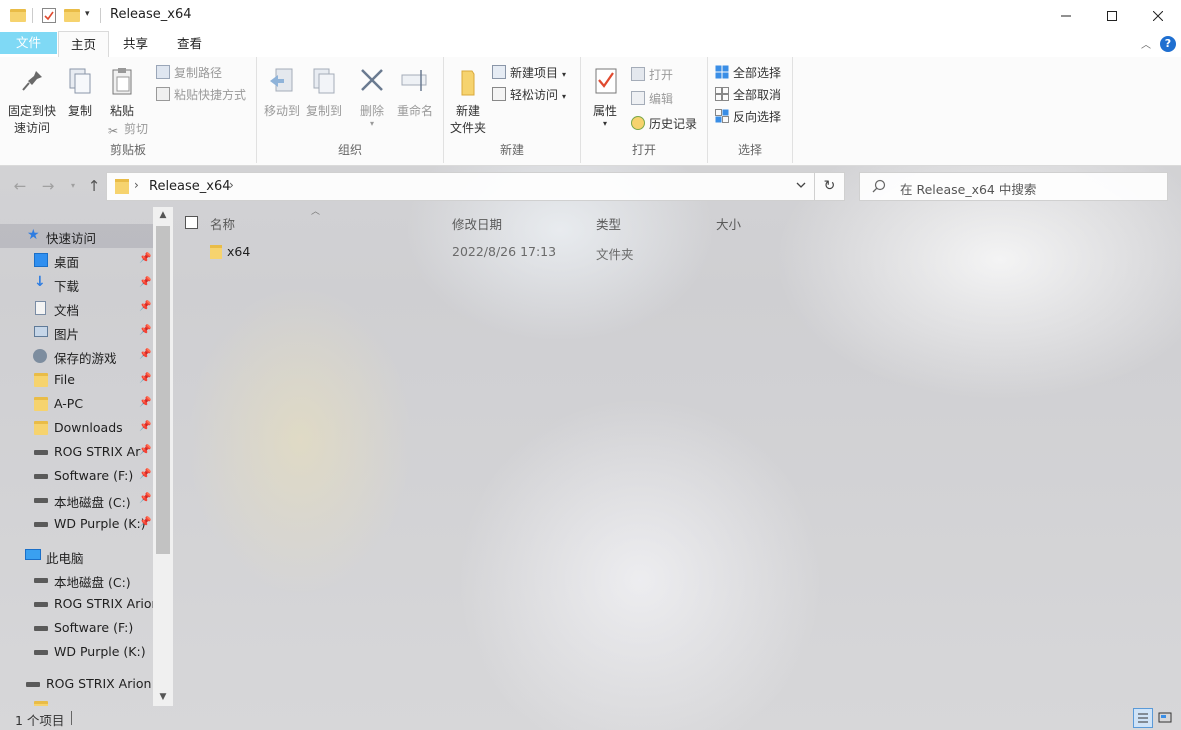 The width and height of the screenshot is (1181, 730). I want to click on back-arrow-icon: ←, so click(20, 186).